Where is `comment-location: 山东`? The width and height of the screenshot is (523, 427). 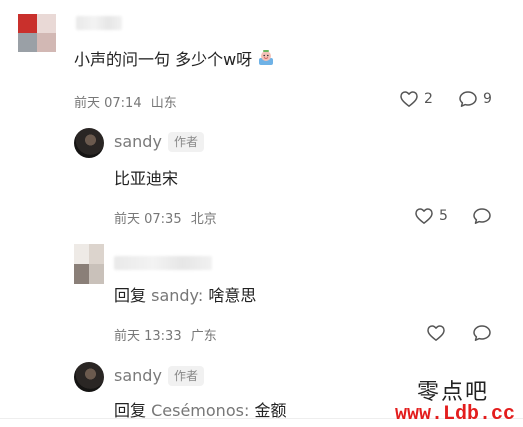
comment-location: 山东 is located at coordinates (163, 103).